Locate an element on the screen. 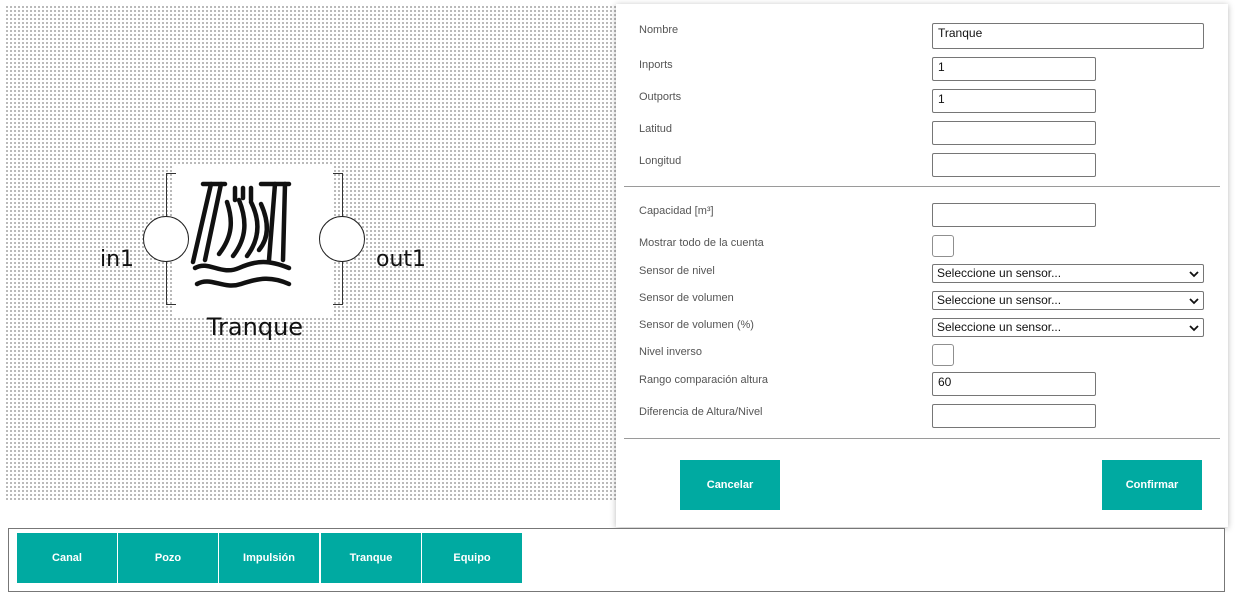 This screenshot has height=599, width=1236. nivel-inverso-label: Nivel inverso is located at coordinates (670, 352).